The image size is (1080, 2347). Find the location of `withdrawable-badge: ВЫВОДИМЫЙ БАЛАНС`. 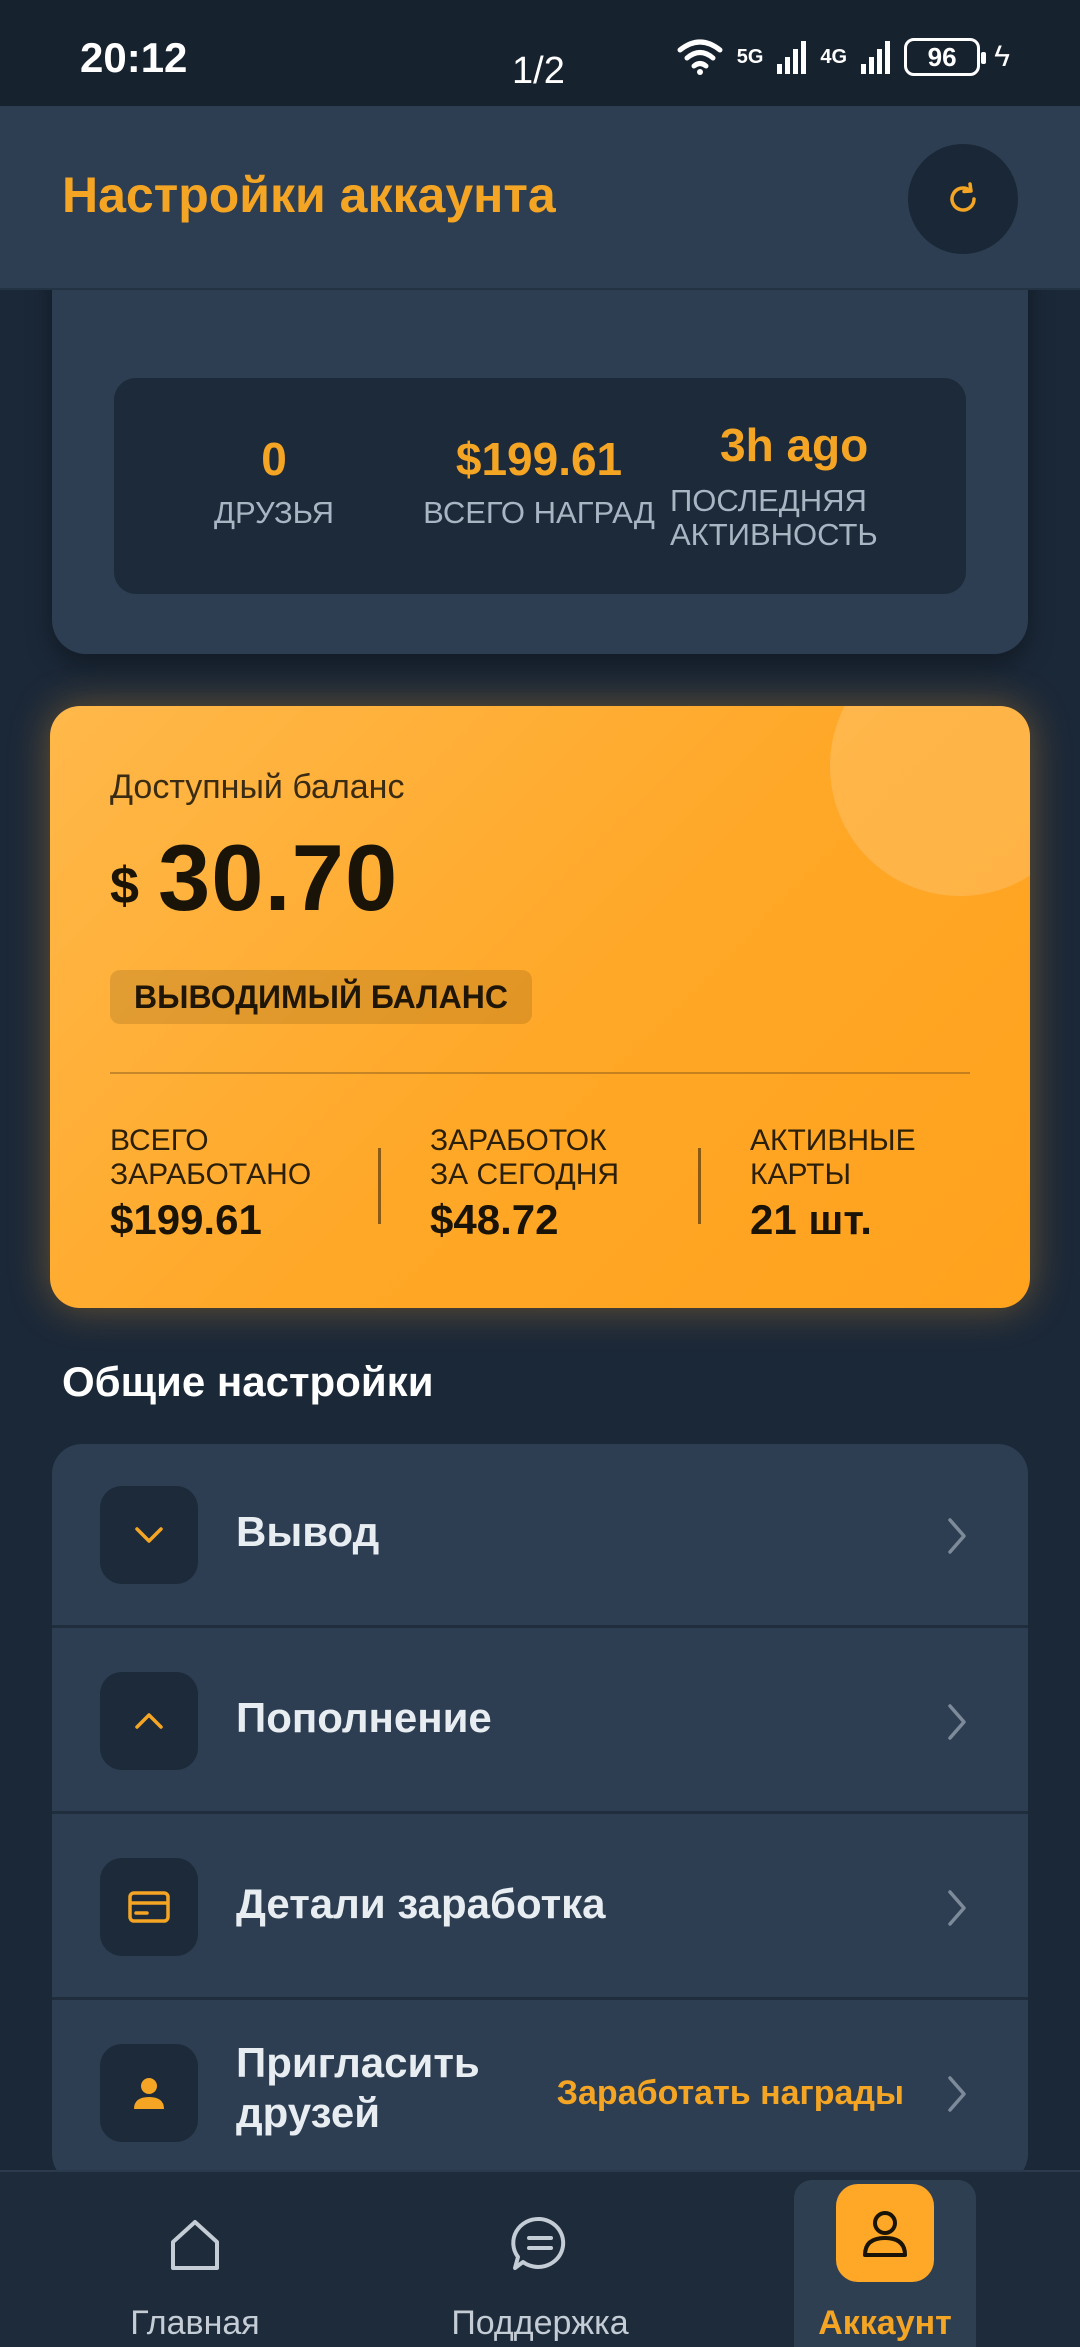

withdrawable-badge: ВЫВОДИМЫЙ БАЛАНС is located at coordinates (321, 997).